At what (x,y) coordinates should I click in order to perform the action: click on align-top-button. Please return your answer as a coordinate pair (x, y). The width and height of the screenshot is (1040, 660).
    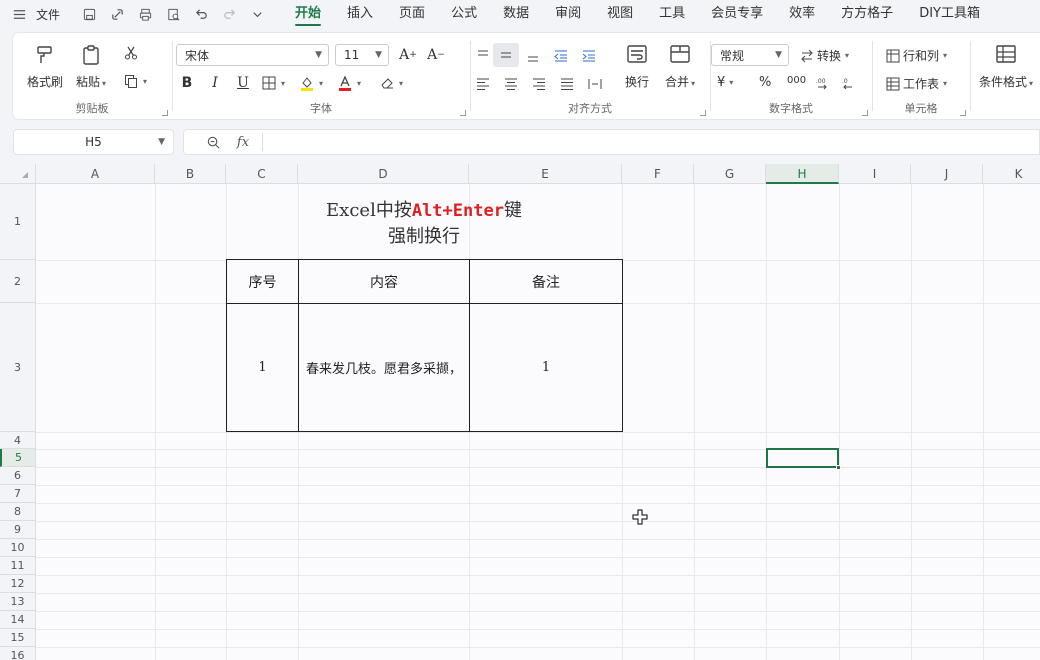
    Looking at the image, I should click on (483, 56).